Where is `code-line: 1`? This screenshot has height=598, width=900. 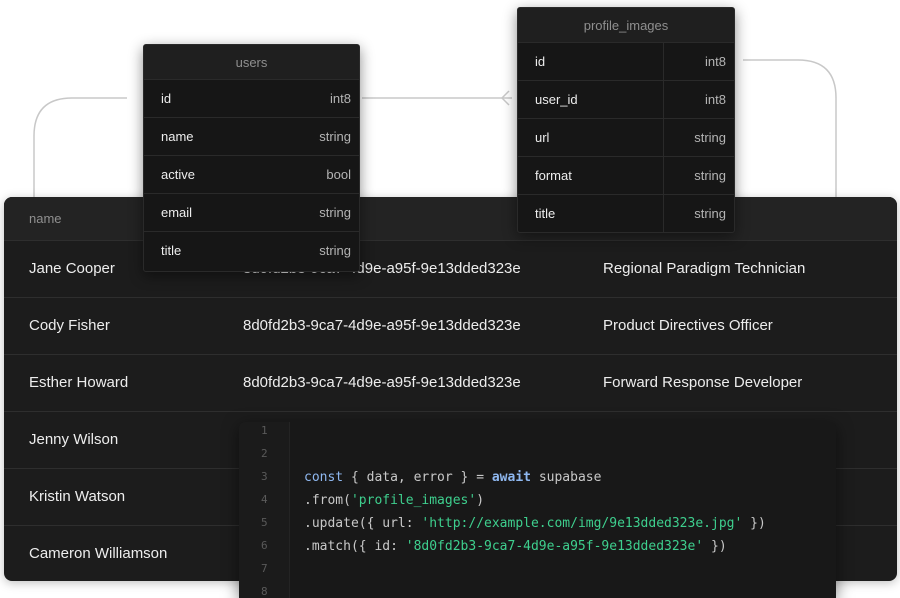
code-line: 1 is located at coordinates (537, 436).